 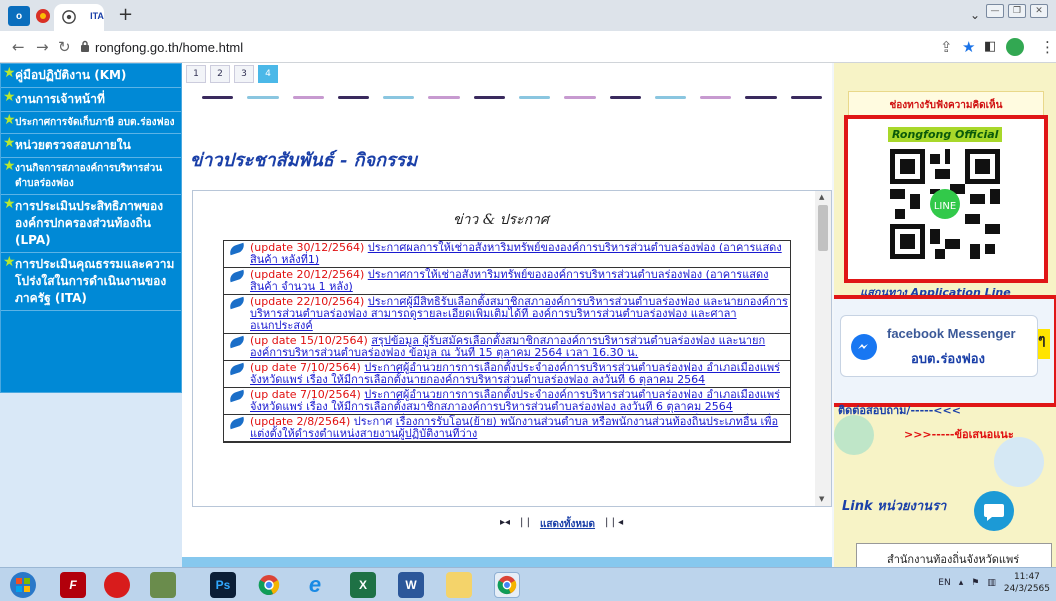 I want to click on facebook-messenger-box: facebook Messenger อบต.ร่องฟอง ๆ, so click(x=945, y=351).